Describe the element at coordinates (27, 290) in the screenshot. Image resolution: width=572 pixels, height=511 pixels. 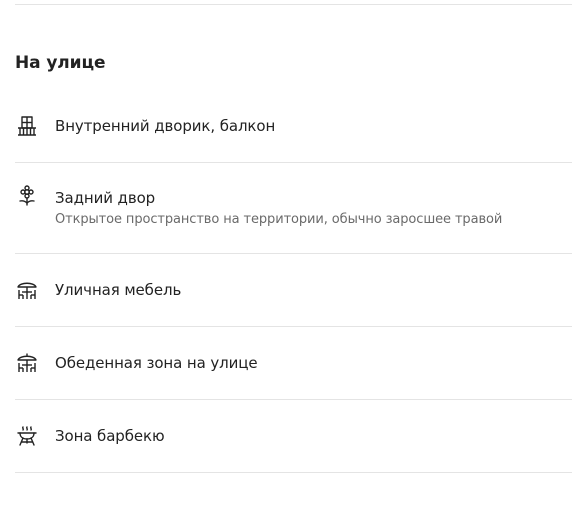
I see `outdoor-furniture-icon` at that location.